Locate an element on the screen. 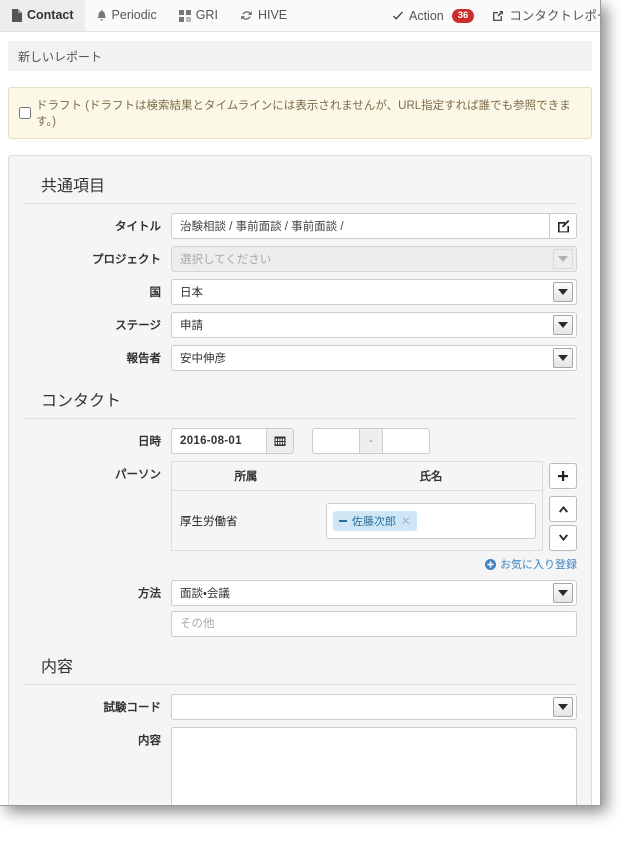 The image size is (630, 845). person-column-org: 所属 is located at coordinates (245, 476).